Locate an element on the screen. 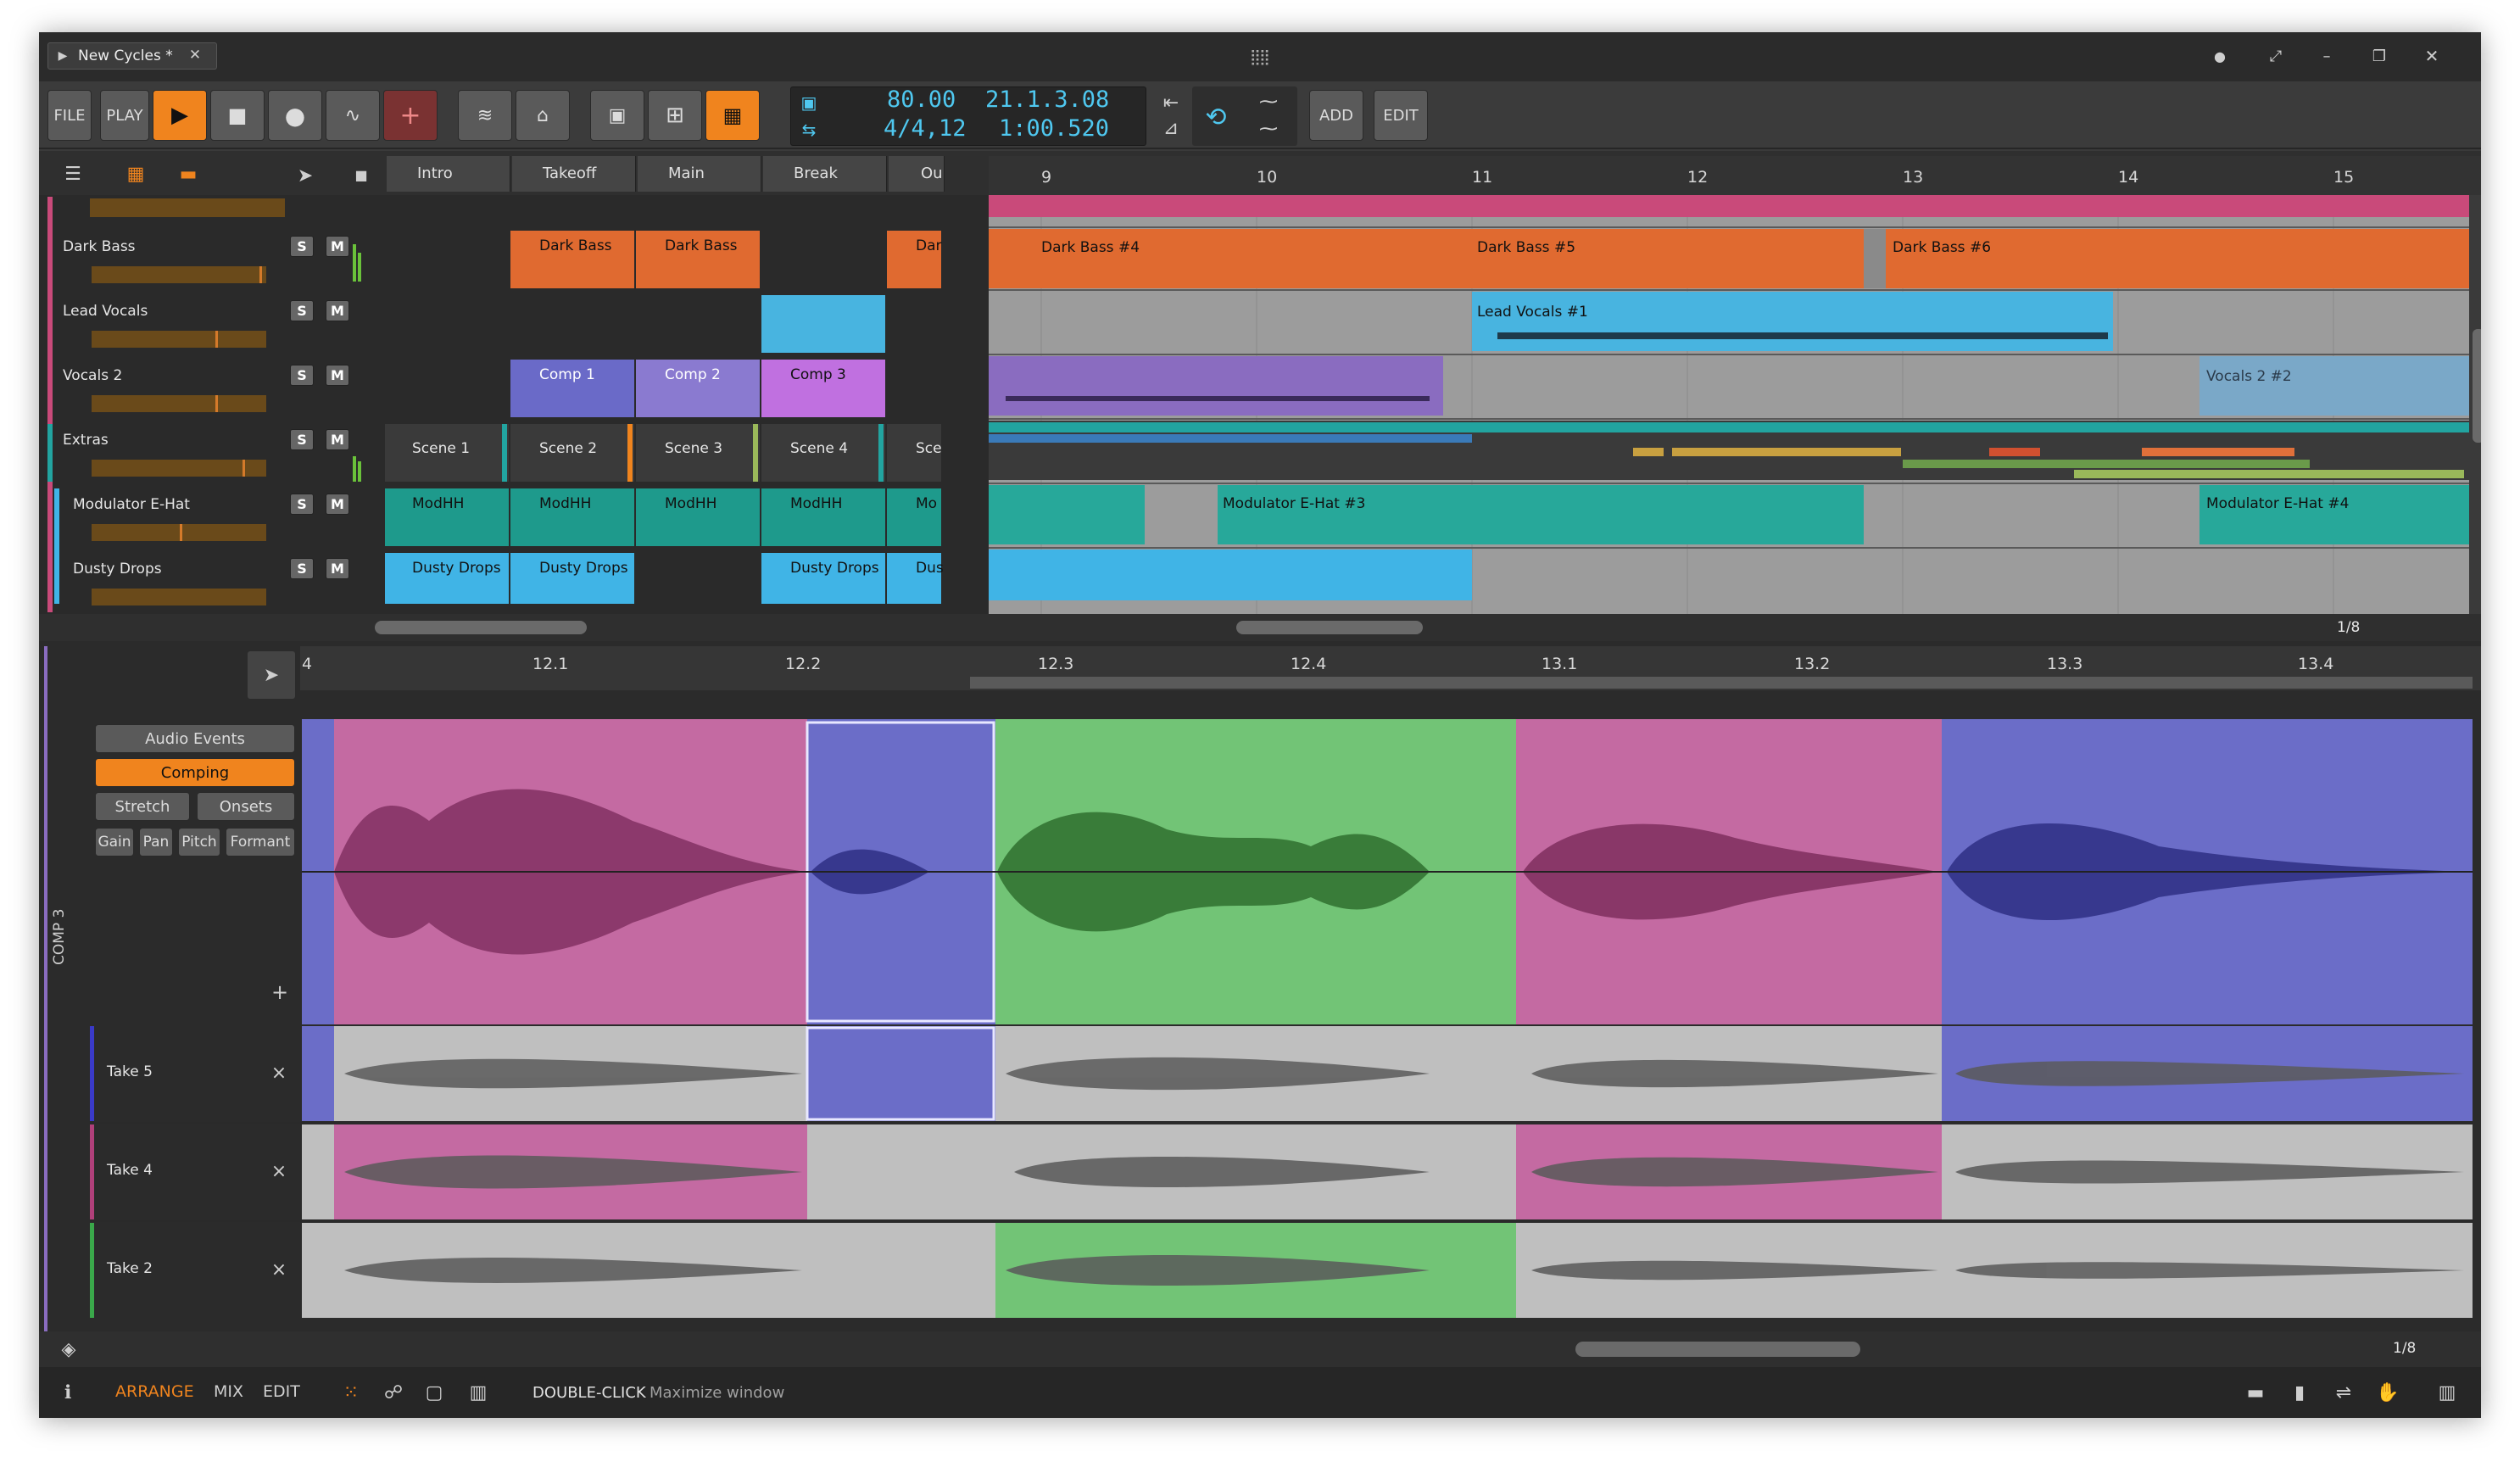  pitch-button: Pitch is located at coordinates (199, 842).